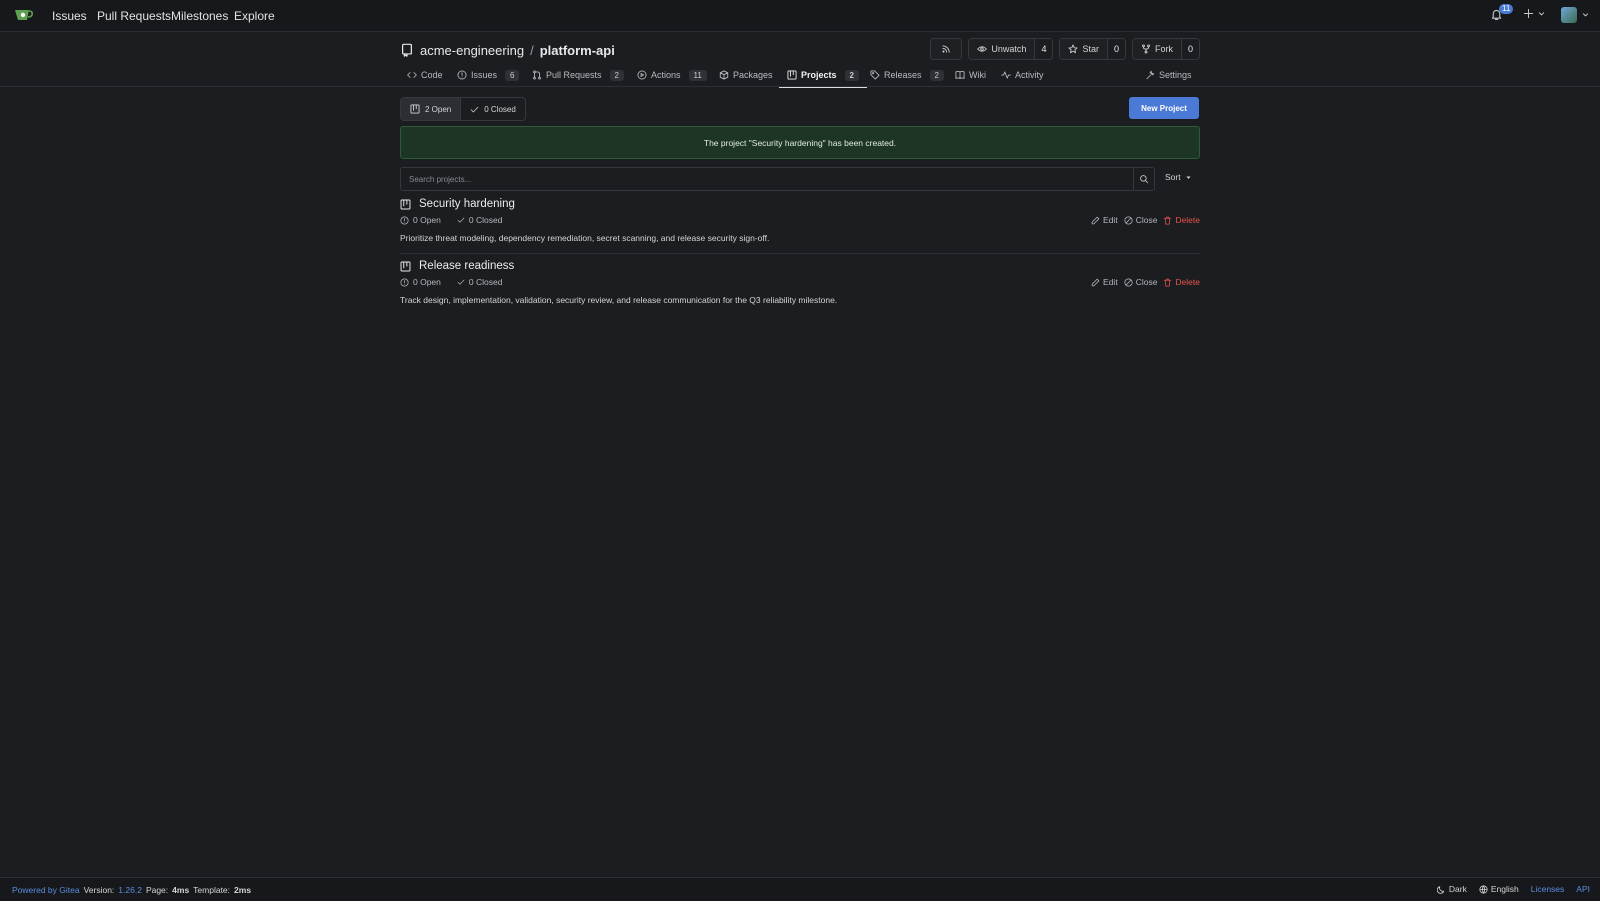 The image size is (1600, 901). I want to click on theme-label: Dark, so click(1457, 889).